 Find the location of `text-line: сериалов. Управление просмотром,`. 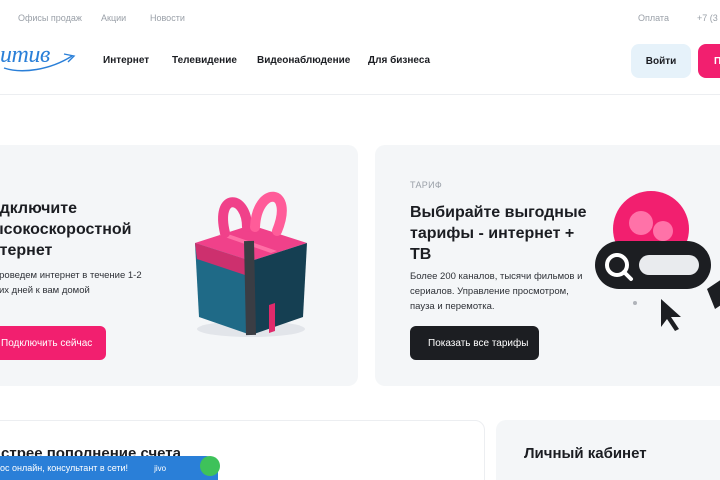

text-line: сериалов. Управление просмотром, is located at coordinates (489, 291).